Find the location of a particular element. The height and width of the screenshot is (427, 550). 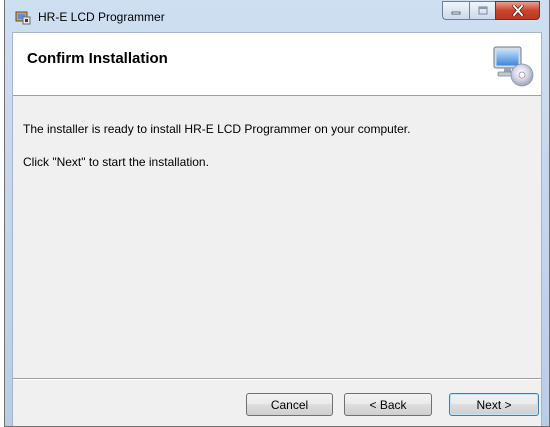

maximize-button is located at coordinates (482, 10).